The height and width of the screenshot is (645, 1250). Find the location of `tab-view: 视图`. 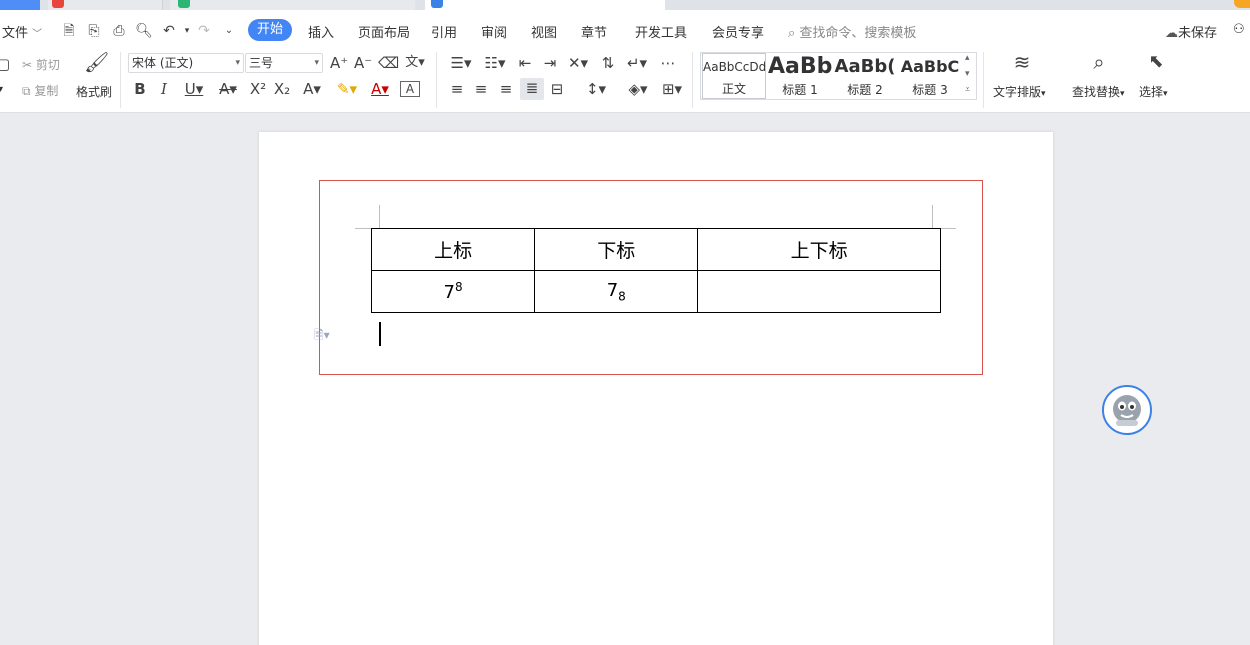

tab-view: 视图 is located at coordinates (544, 31).